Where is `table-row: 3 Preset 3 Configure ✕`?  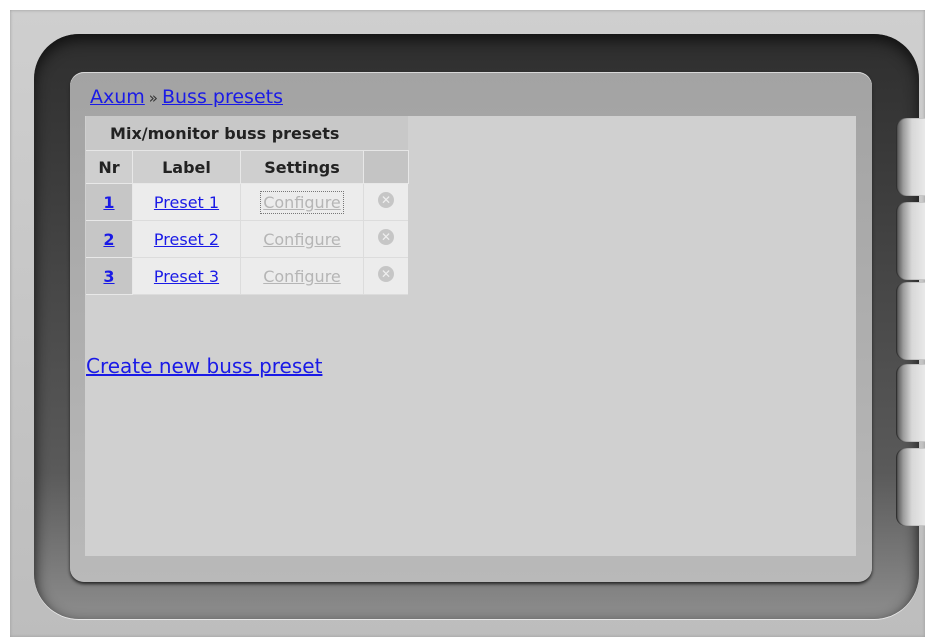 table-row: 3 Preset 3 Configure ✕ is located at coordinates (247, 276).